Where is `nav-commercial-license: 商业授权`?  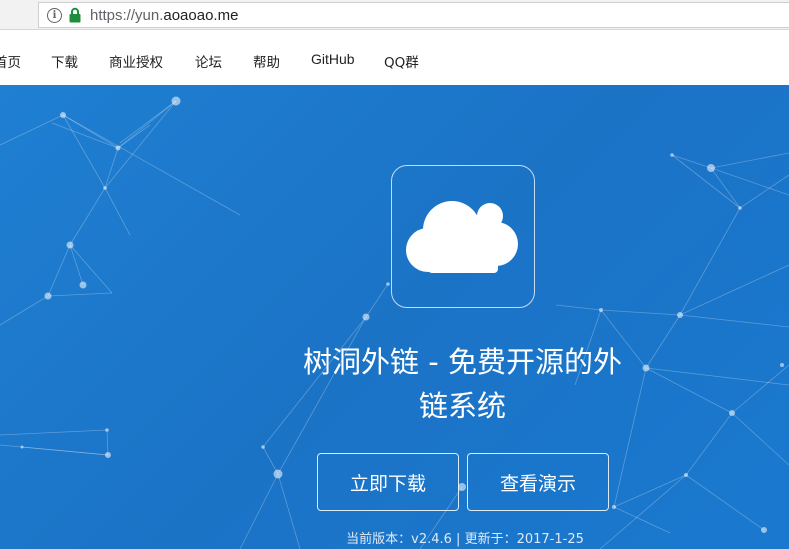
nav-commercial-license: 商业授权 is located at coordinates (136, 61).